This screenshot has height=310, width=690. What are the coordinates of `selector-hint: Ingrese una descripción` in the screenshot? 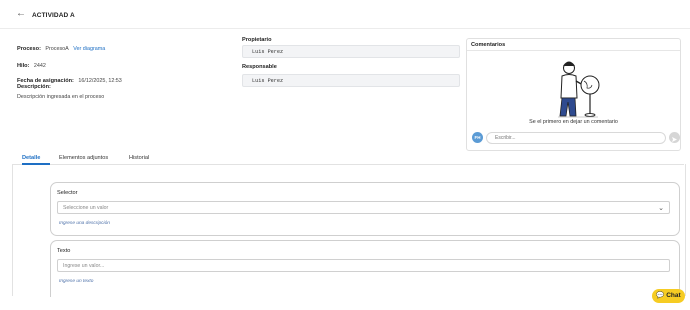 It's located at (84, 223).